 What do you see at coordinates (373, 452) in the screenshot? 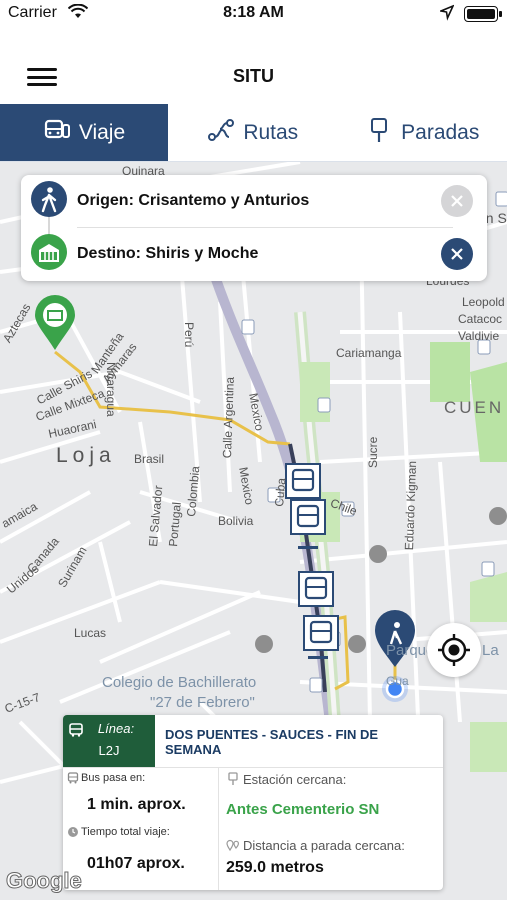
I see `map-label: Sucre` at bounding box center [373, 452].